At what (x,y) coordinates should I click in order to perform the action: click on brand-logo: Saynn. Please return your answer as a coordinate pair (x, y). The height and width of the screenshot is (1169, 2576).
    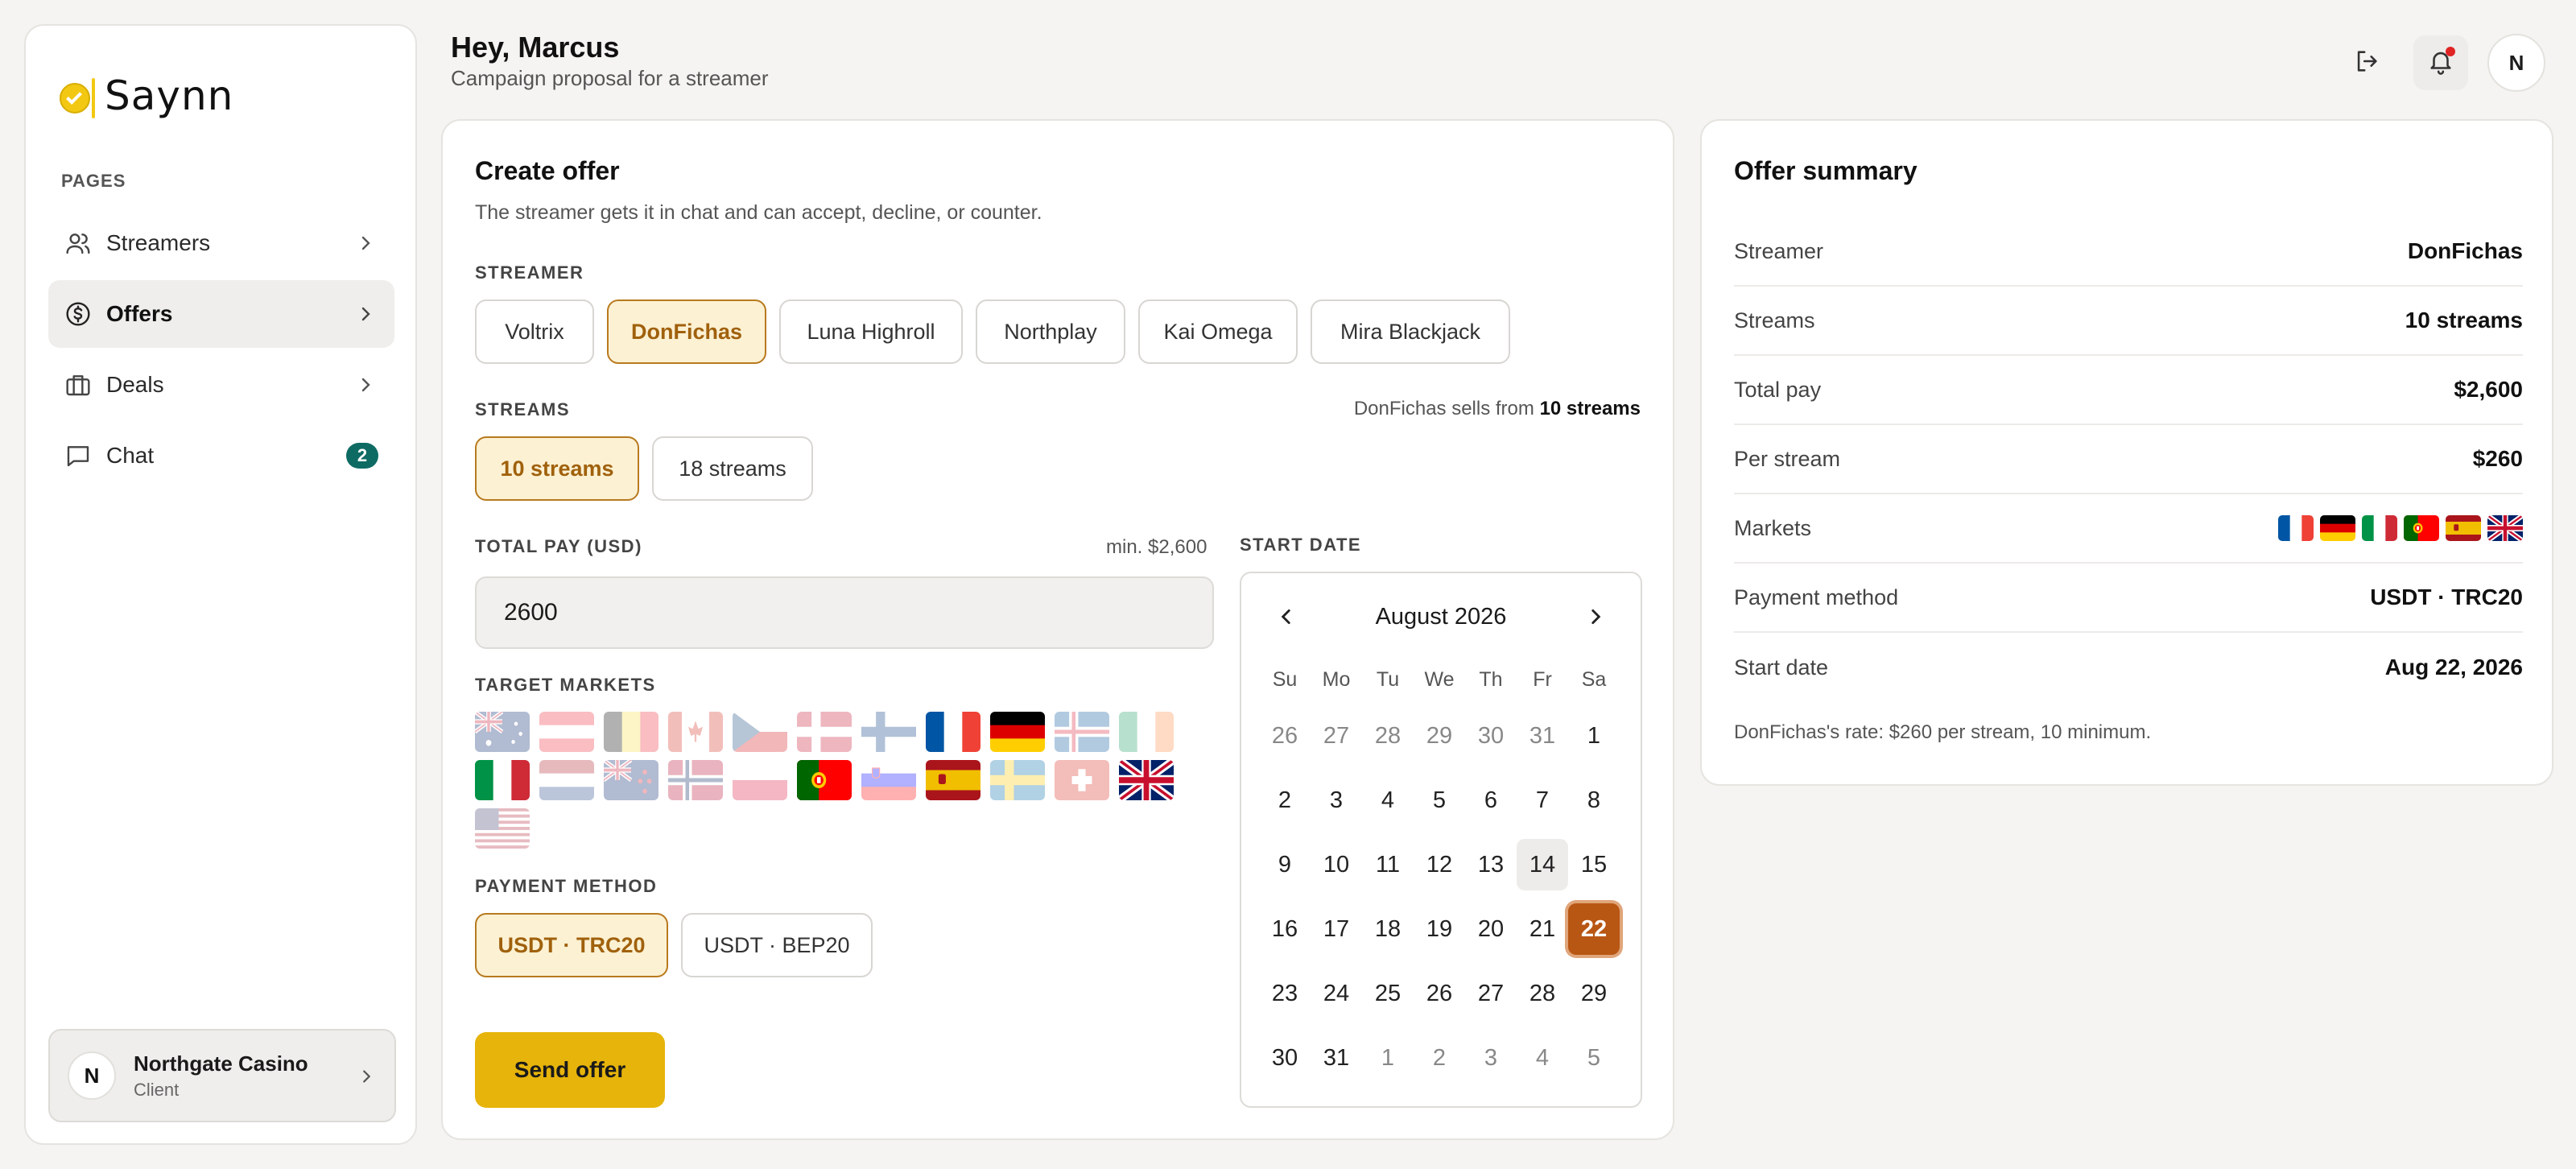
    Looking at the image, I should click on (146, 95).